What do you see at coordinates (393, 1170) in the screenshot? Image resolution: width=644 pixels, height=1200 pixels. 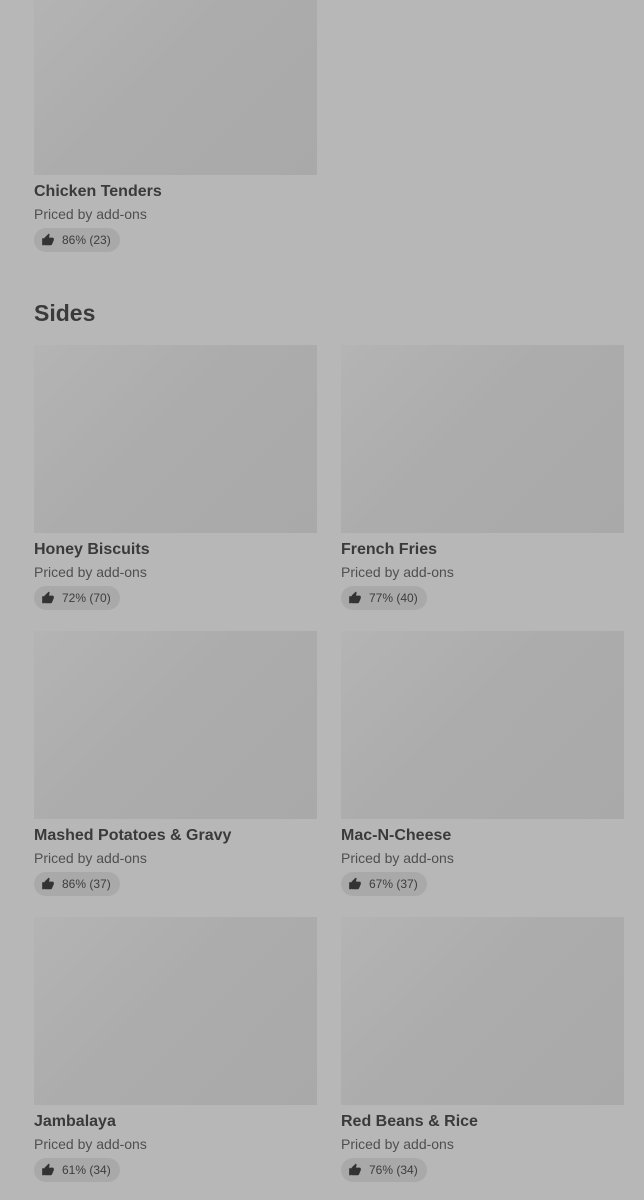 I see `rating-text: 76% (34)` at bounding box center [393, 1170].